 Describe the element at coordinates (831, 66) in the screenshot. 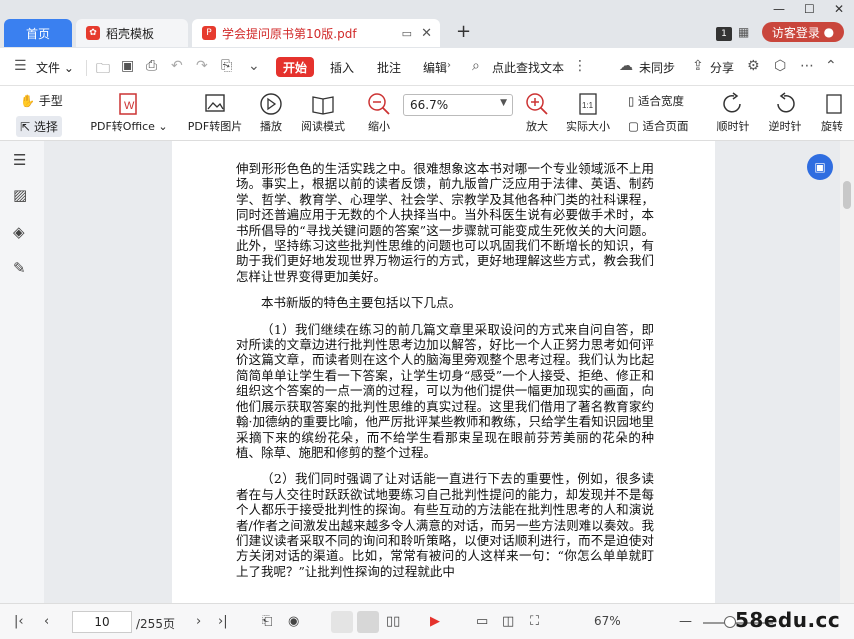

I see `collapse-ribbon-icon: ⌃` at that location.